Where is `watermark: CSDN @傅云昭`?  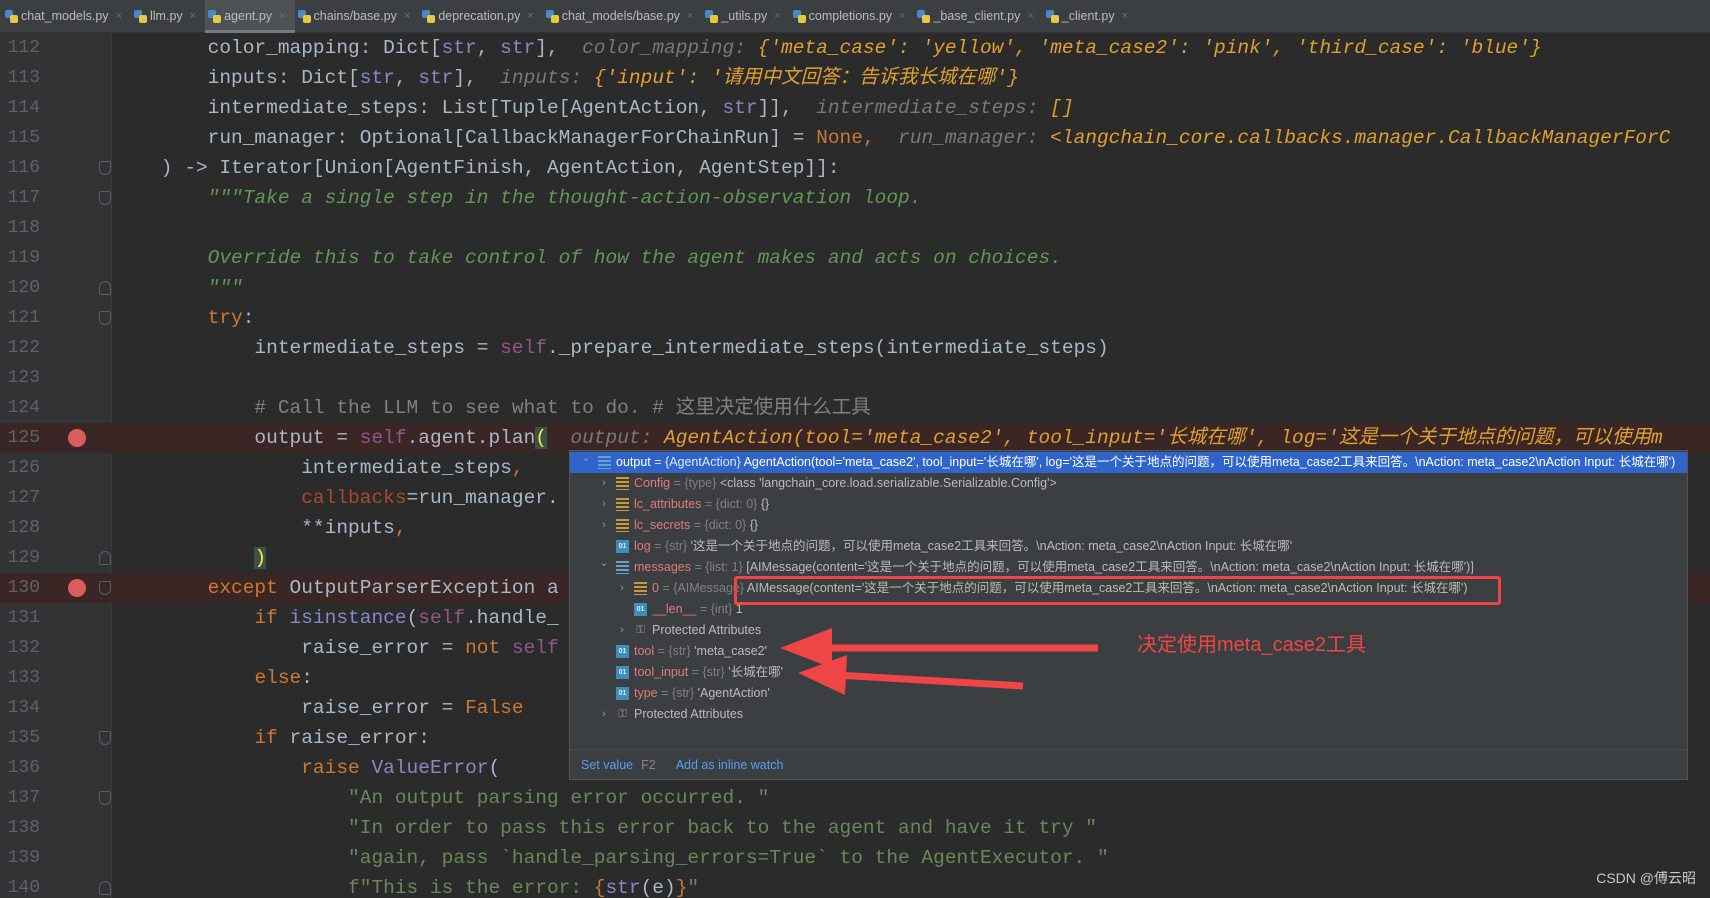 watermark: CSDN @傅云昭 is located at coordinates (1646, 878).